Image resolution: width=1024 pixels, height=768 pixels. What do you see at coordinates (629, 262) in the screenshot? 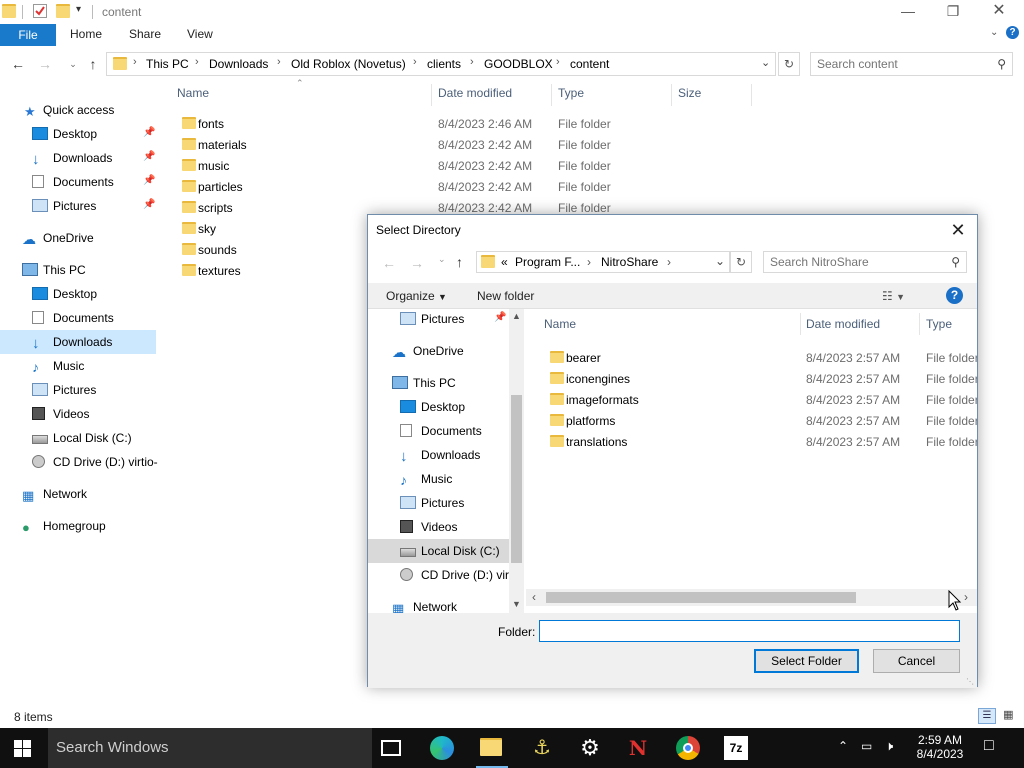
I see `breadcrumb-nitroshare: NitroShare` at bounding box center [629, 262].